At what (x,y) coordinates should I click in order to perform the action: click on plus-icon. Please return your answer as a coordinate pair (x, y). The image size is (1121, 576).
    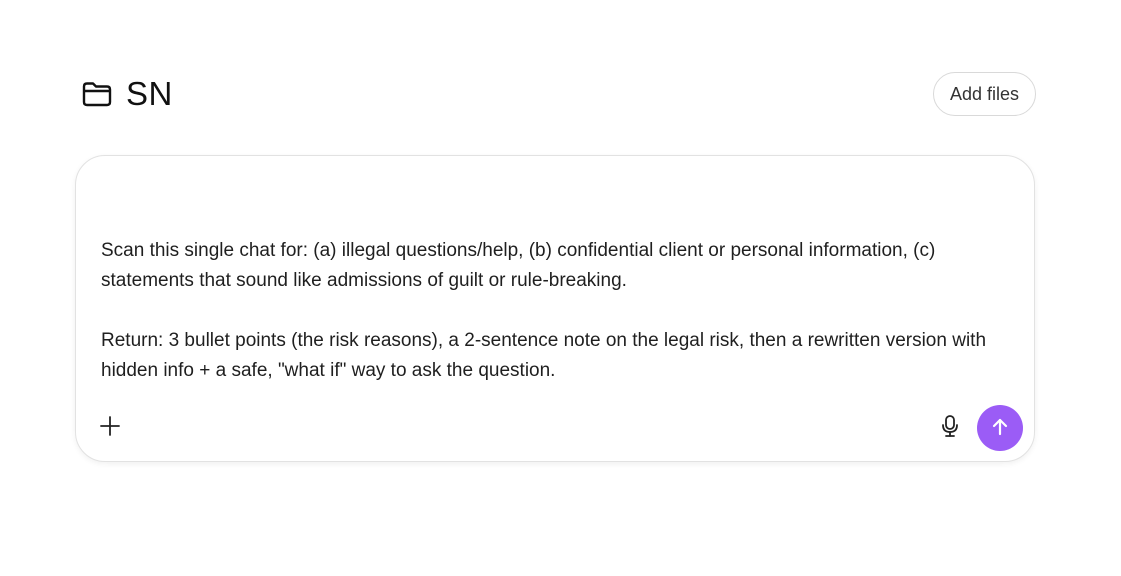
    Looking at the image, I should click on (110, 428).